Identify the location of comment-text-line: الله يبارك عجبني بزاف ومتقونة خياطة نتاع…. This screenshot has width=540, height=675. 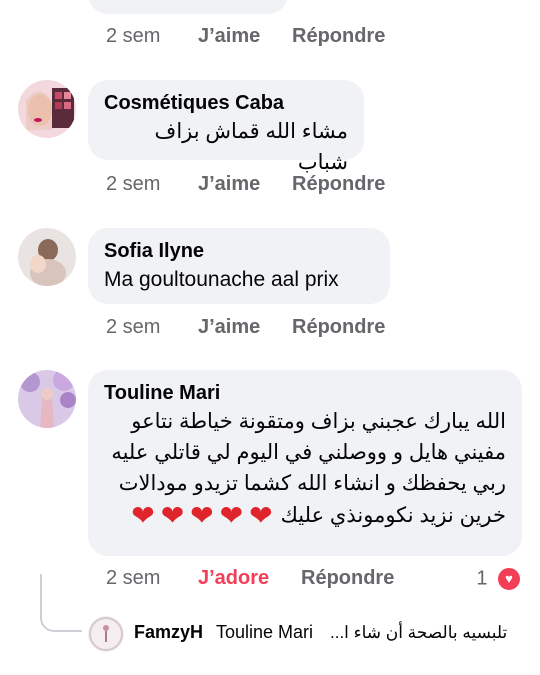
(318, 421).